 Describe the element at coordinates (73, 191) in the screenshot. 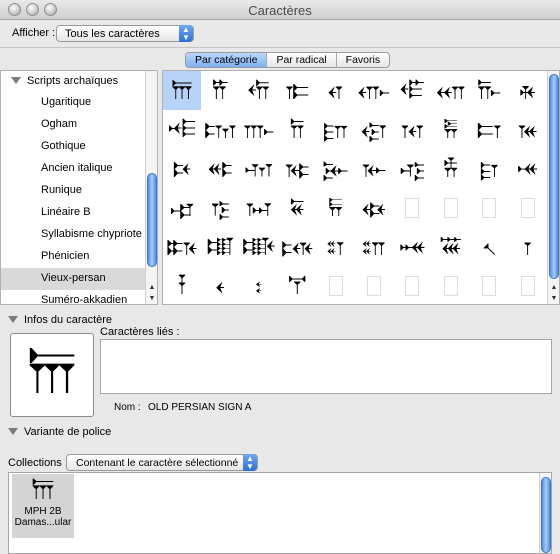

I see `category-item-runic: Runique` at that location.